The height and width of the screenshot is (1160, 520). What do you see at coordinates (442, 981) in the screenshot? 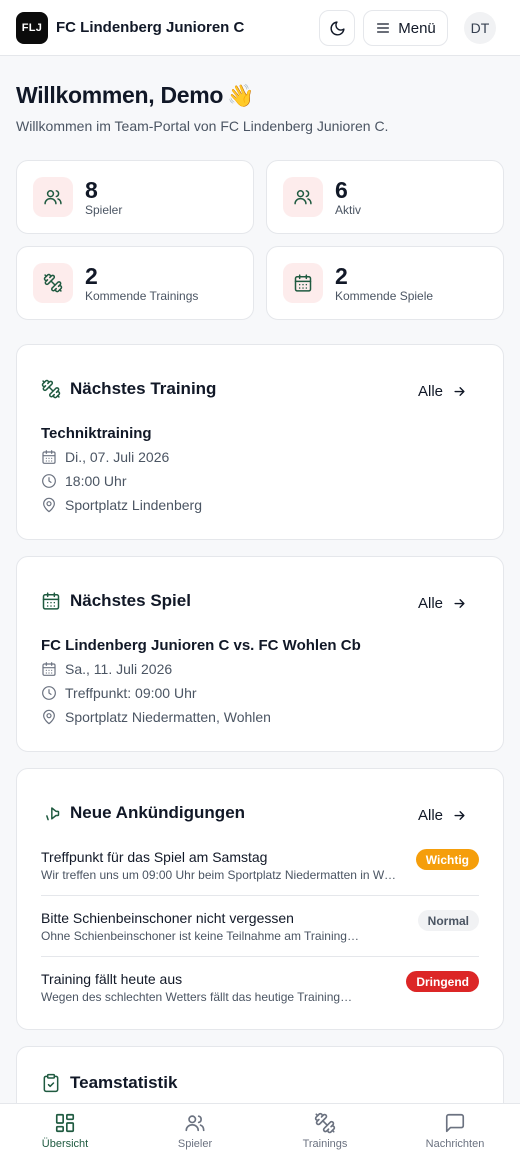
I see `priority-badge: Dringend` at bounding box center [442, 981].